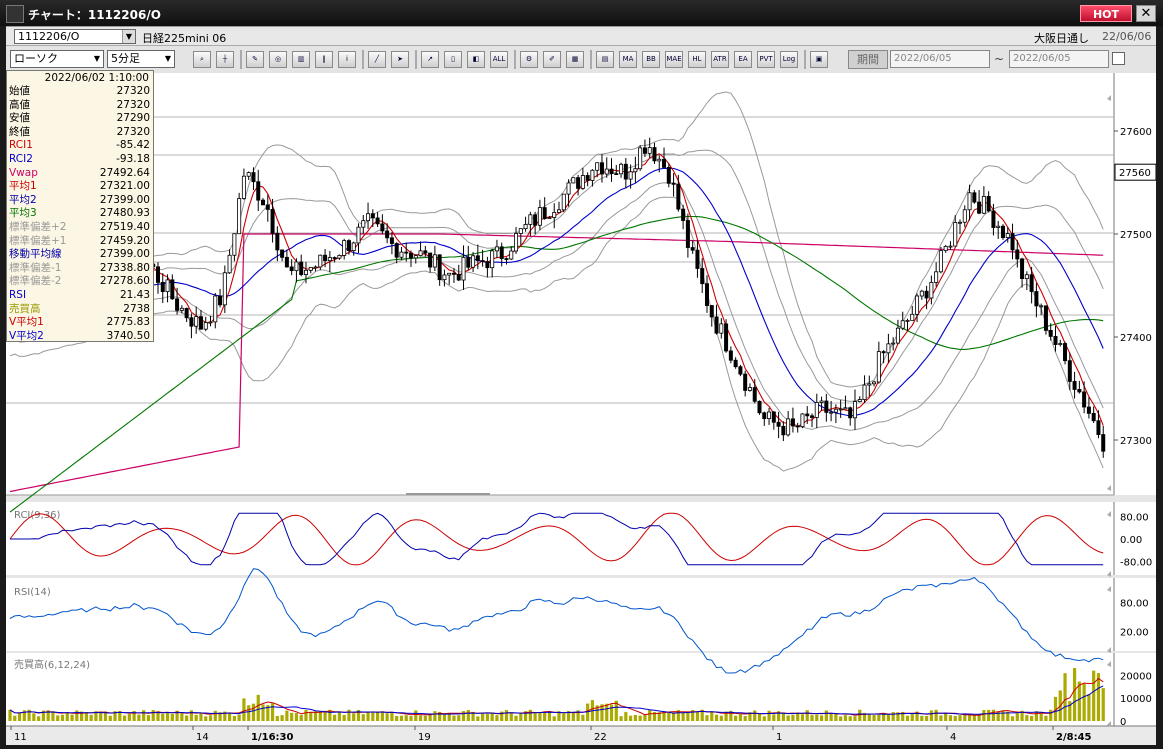  What do you see at coordinates (35, 281) in the screenshot?
I see `info-label: 標準偏差-2` at bounding box center [35, 281].